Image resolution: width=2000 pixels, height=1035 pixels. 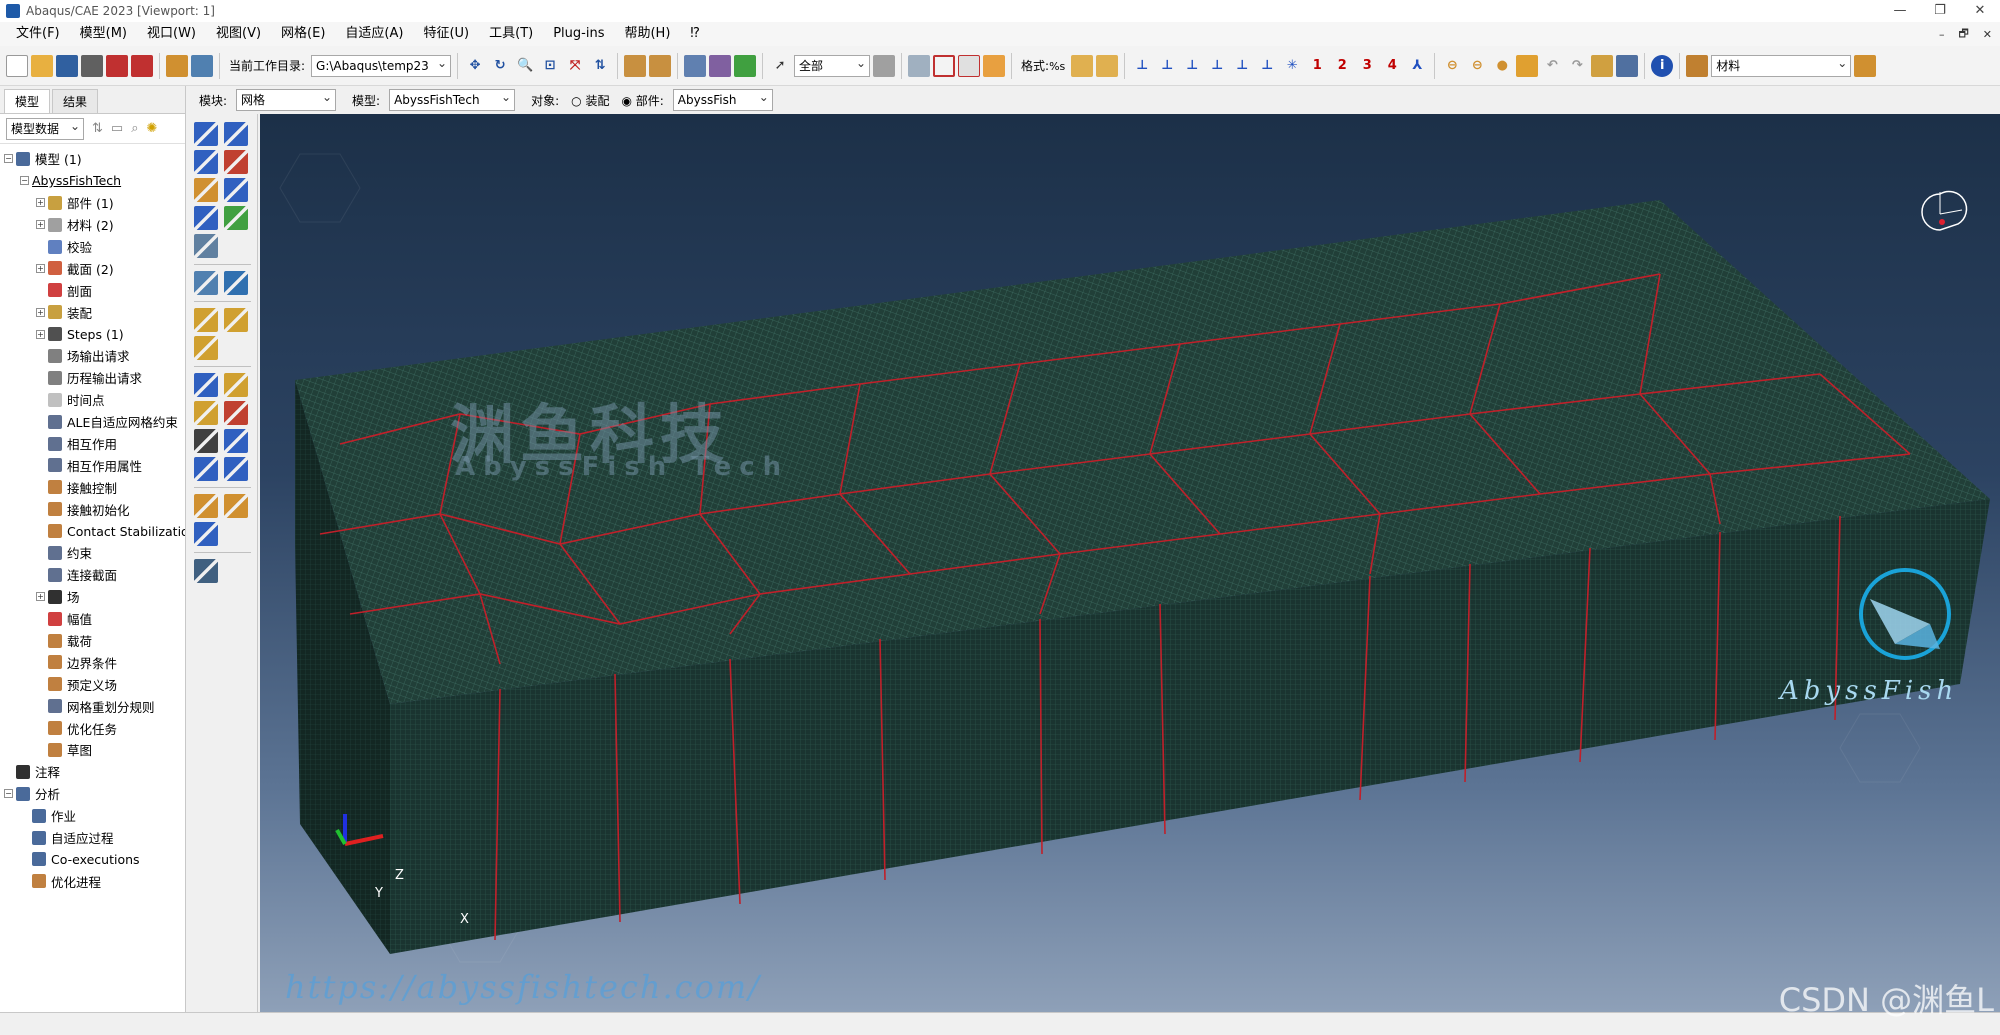 What do you see at coordinates (92, 728) in the screenshot?
I see `tree-item: 优化任务` at bounding box center [92, 728].